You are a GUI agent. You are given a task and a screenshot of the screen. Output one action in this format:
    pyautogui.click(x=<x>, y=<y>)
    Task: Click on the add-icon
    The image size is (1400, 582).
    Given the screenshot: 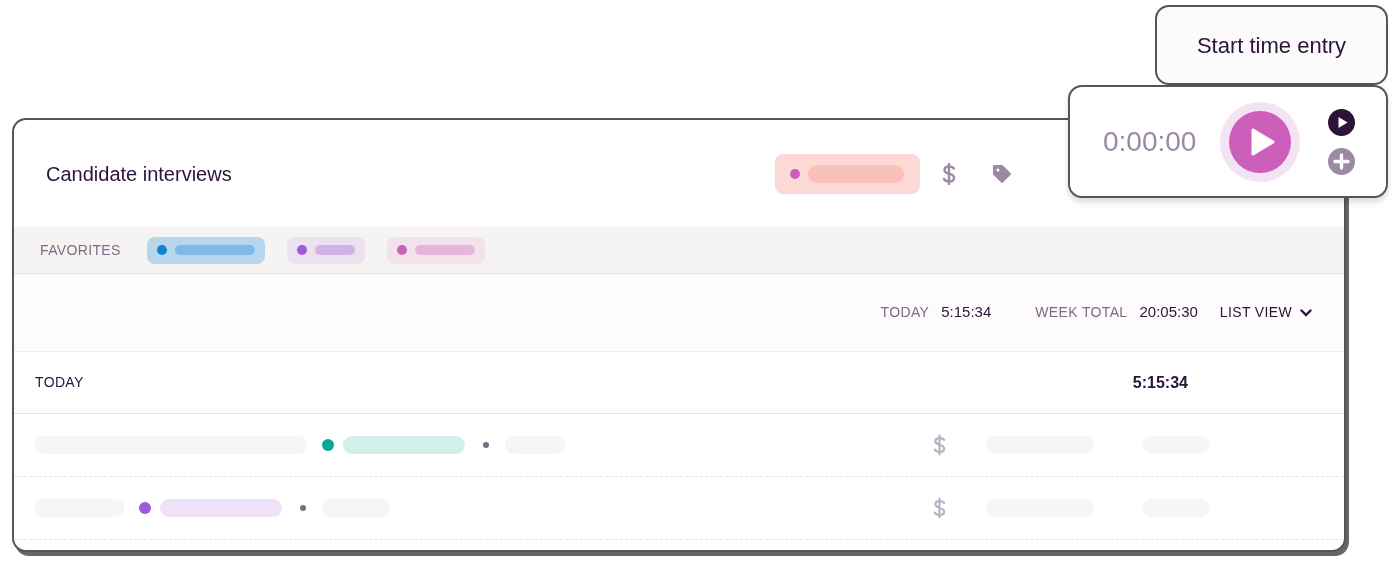 What is the action you would take?
    pyautogui.click(x=1342, y=161)
    